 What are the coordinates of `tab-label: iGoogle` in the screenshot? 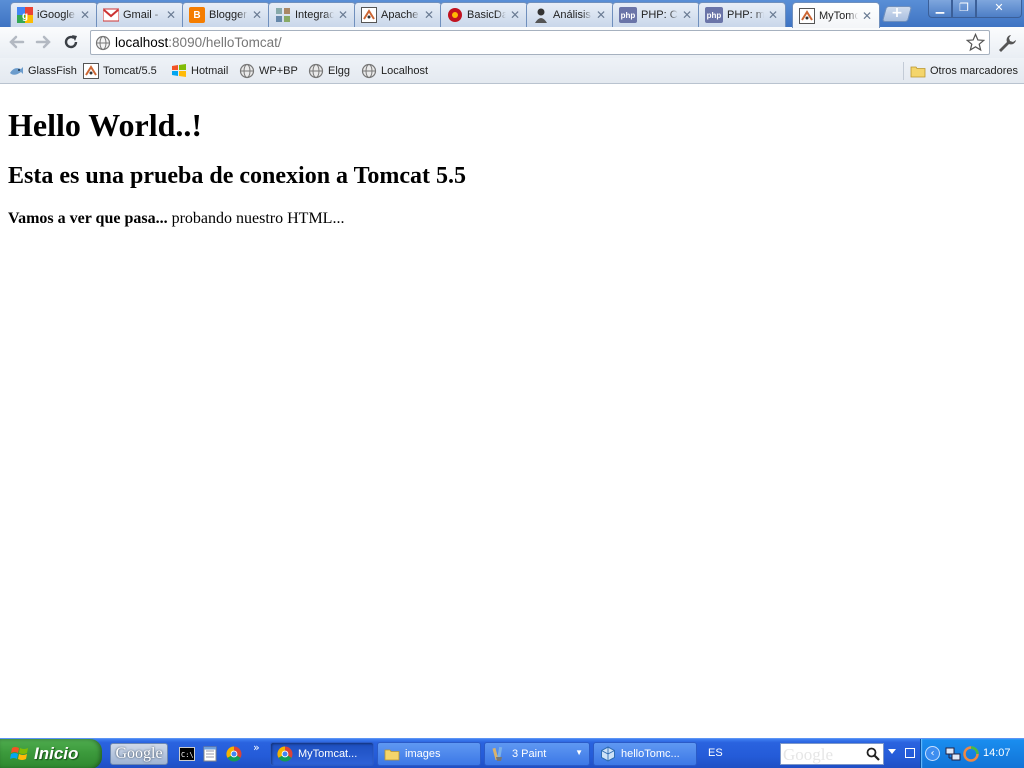 It's located at (56, 15).